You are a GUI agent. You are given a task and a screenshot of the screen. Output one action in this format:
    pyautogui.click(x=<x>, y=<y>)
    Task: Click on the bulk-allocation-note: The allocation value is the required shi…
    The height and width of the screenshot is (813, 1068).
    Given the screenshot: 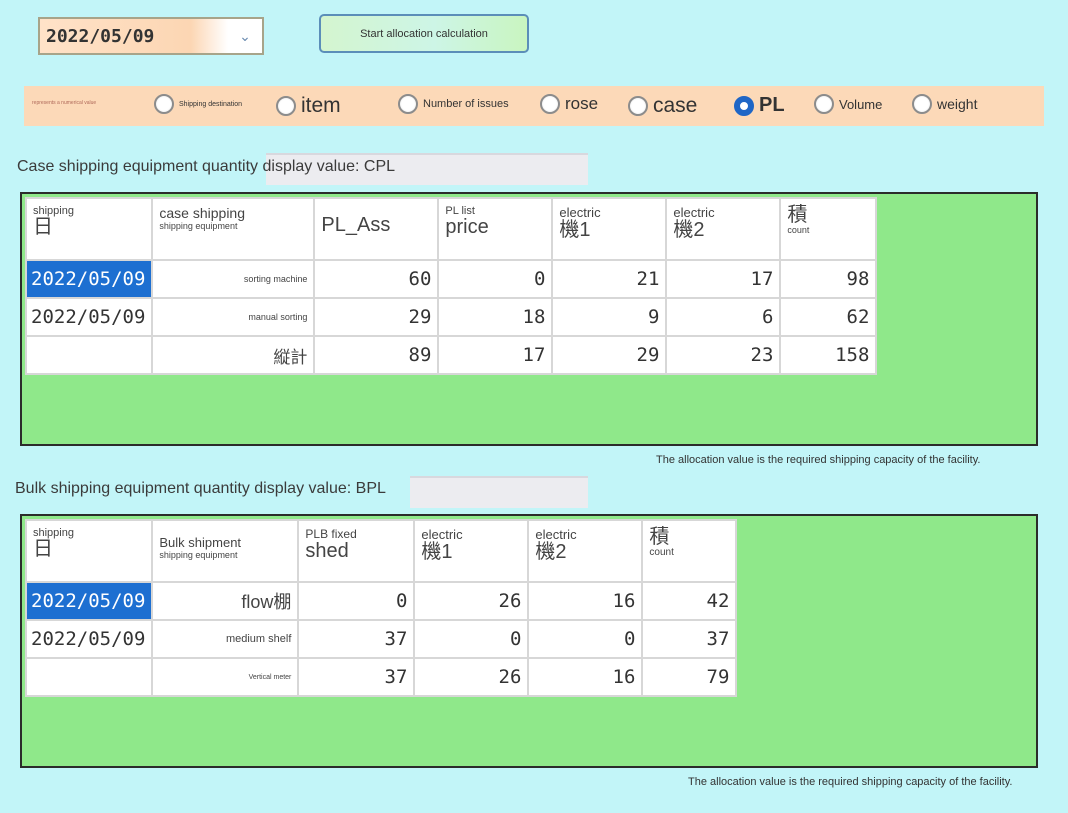 What is the action you would take?
    pyautogui.click(x=850, y=782)
    